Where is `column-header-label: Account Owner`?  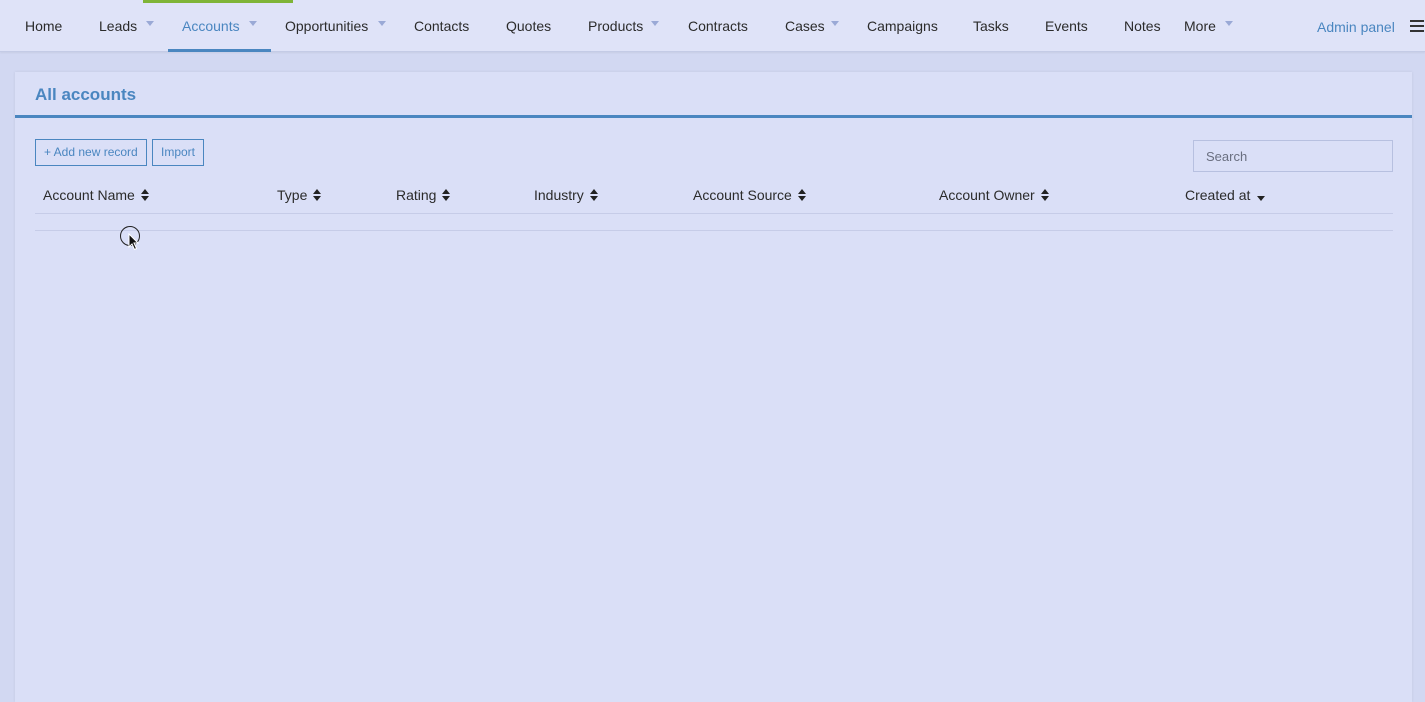
column-header-label: Account Owner is located at coordinates (987, 195).